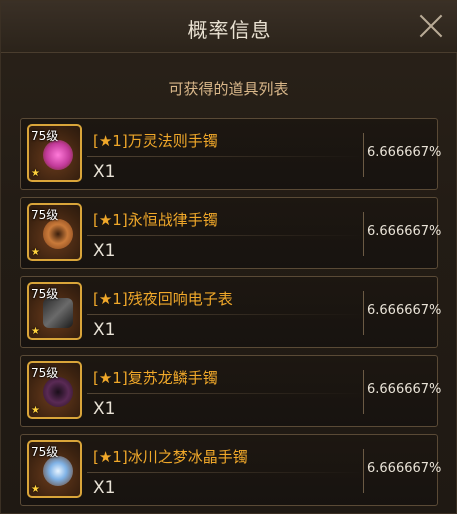 This screenshot has width=457, height=514. What do you see at coordinates (58, 313) in the screenshot?
I see `watch-icon` at bounding box center [58, 313].